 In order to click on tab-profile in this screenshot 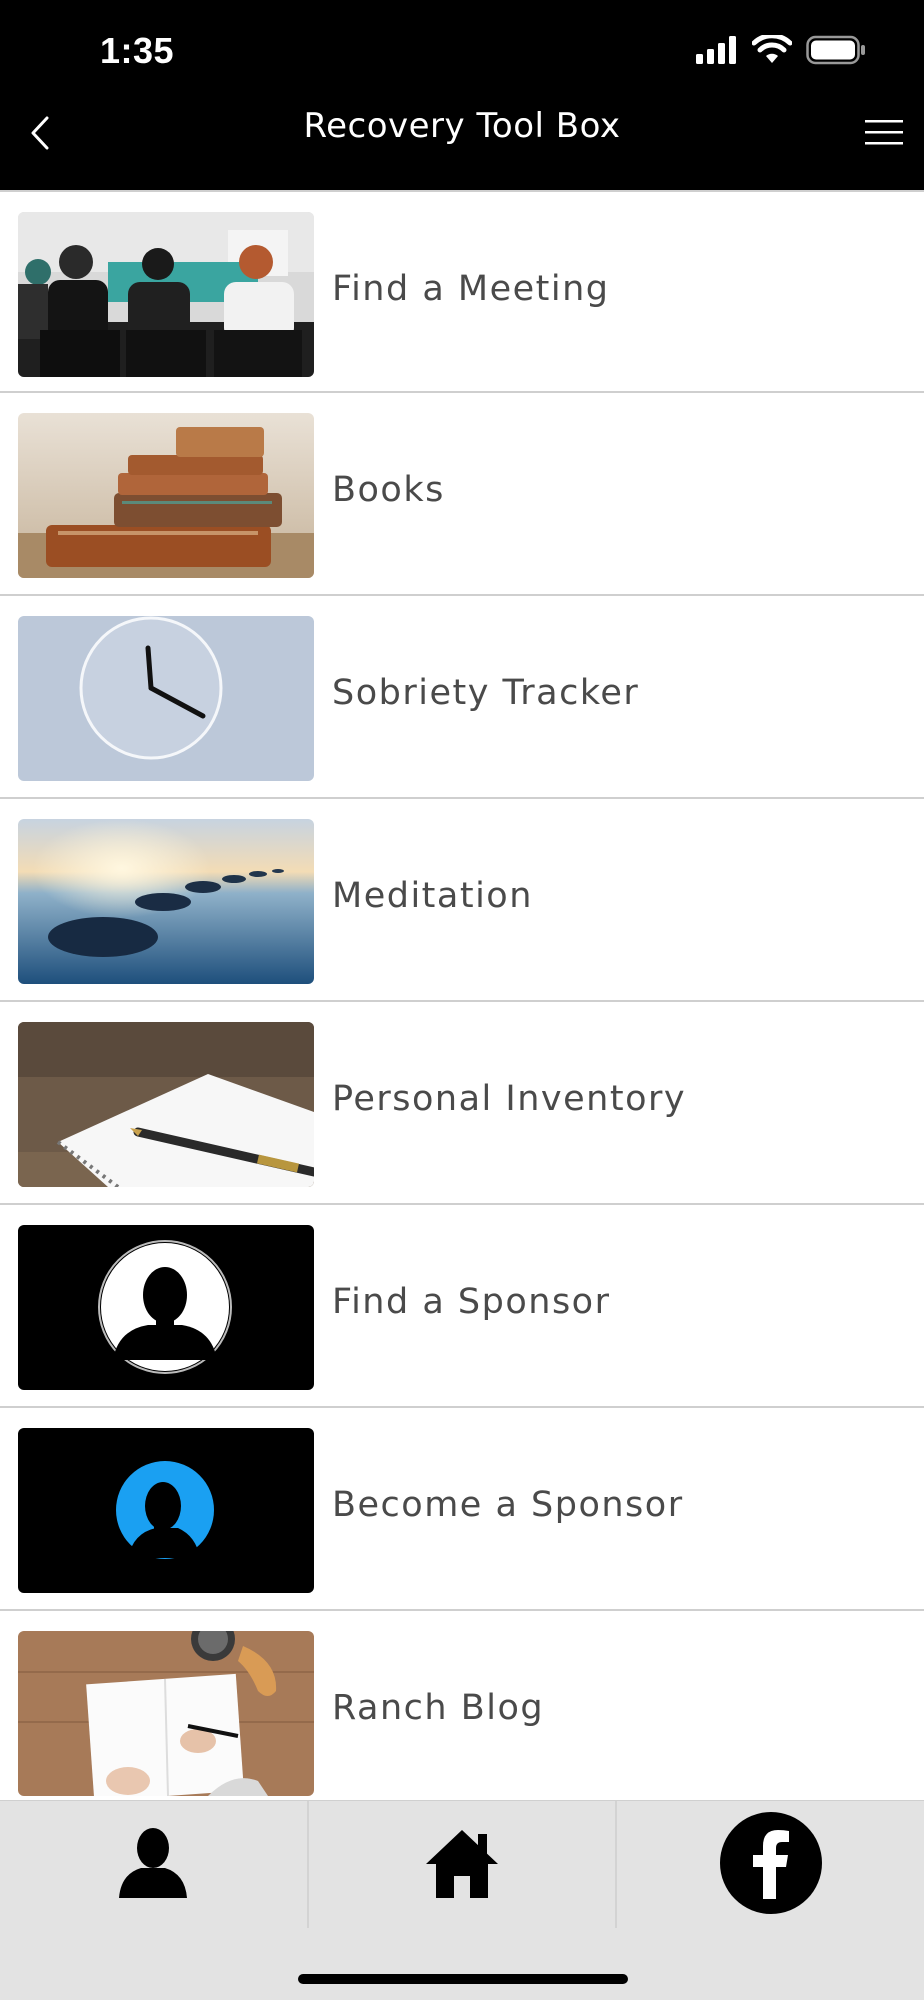, I will do `click(154, 1865)`.